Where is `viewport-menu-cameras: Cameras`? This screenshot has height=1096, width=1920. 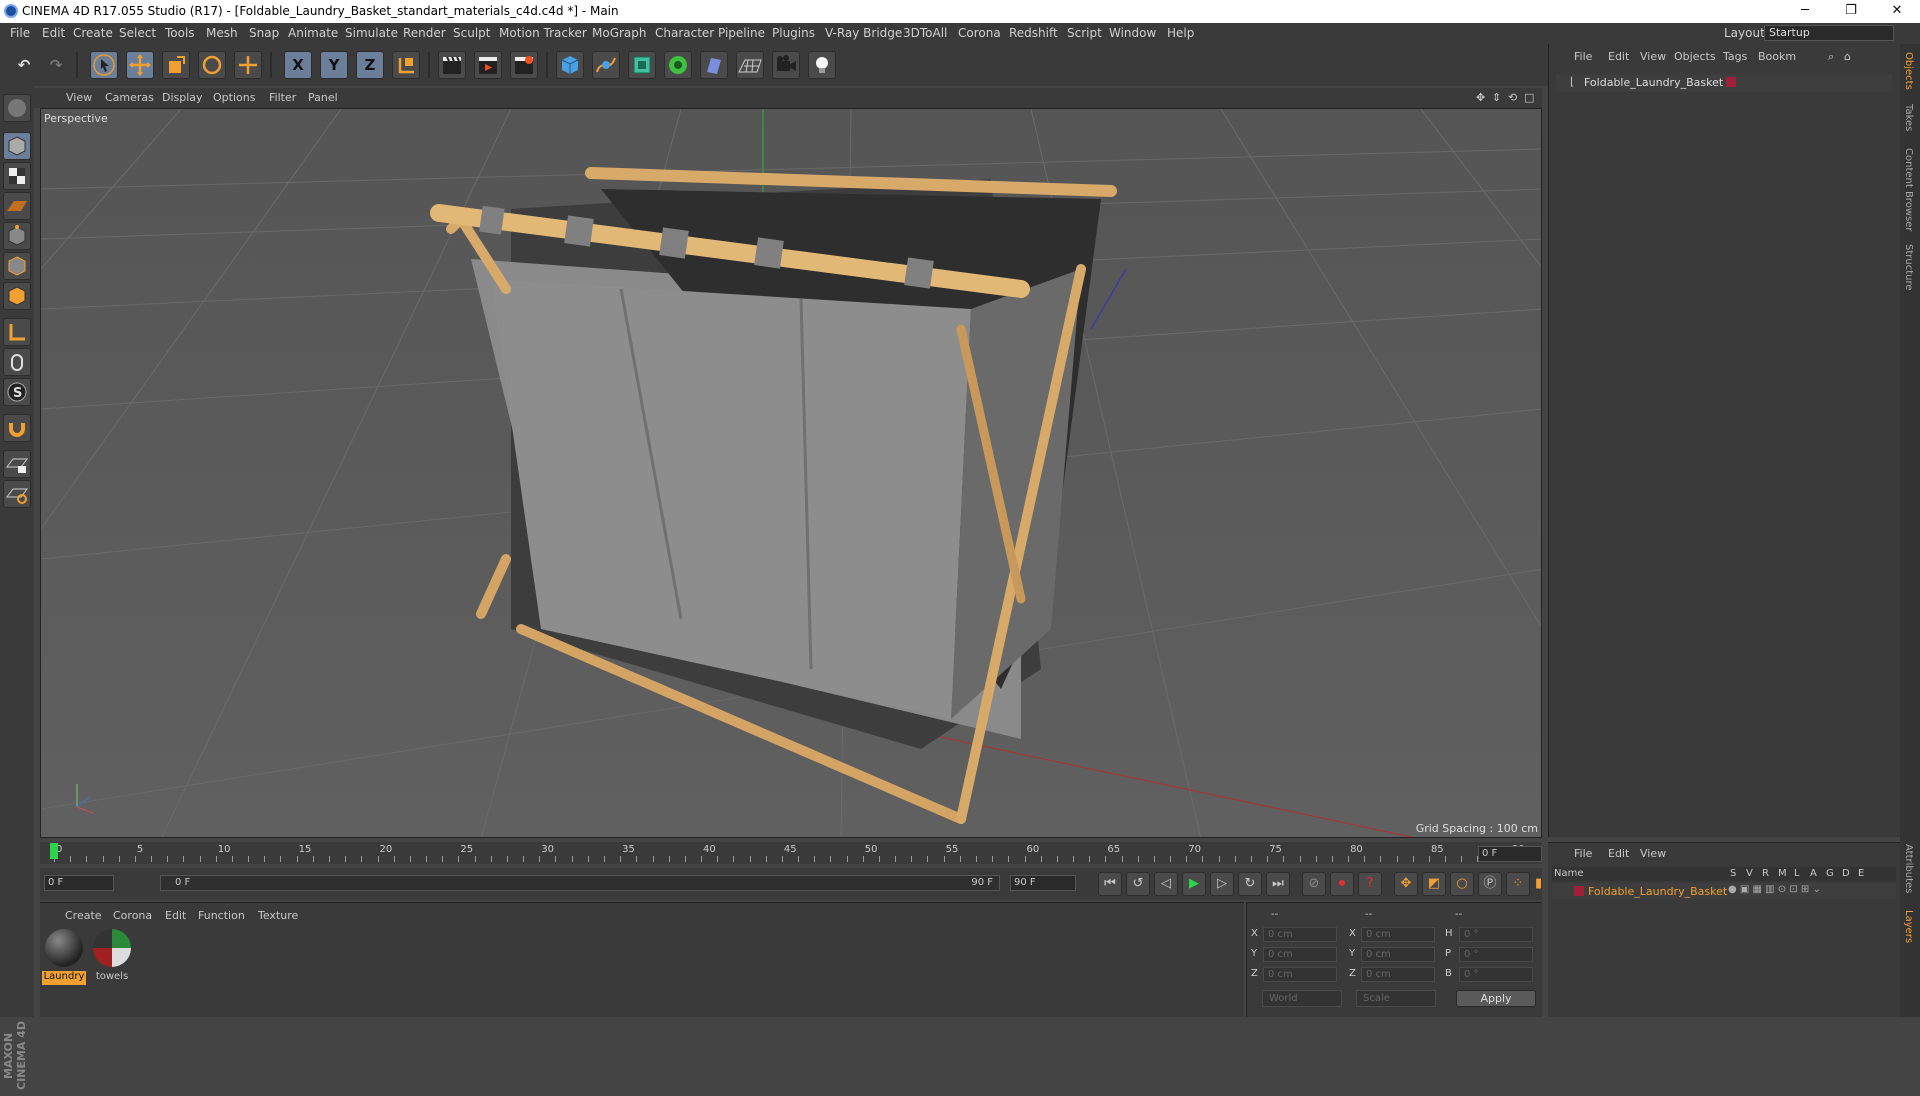 viewport-menu-cameras: Cameras is located at coordinates (129, 97).